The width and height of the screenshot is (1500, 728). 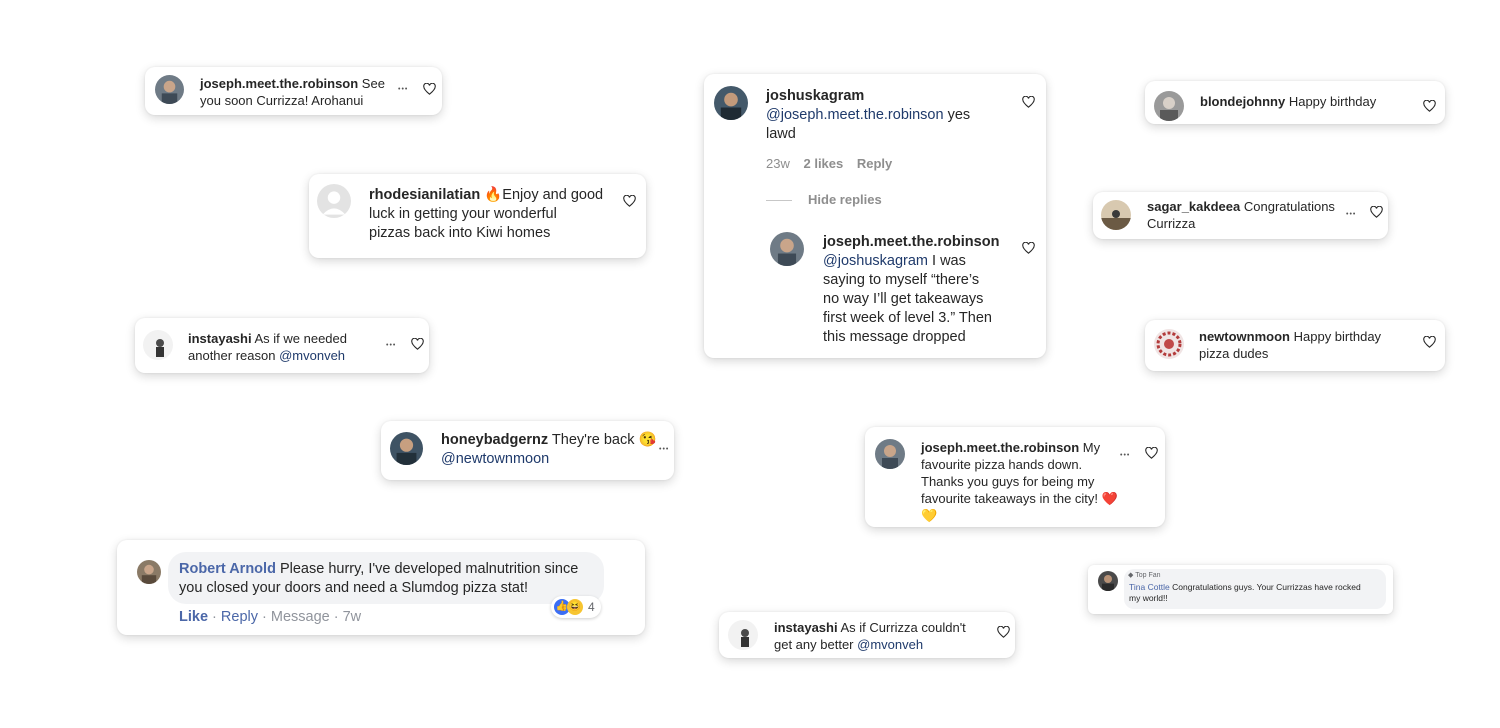 I want to click on like-link: Like, so click(x=193, y=617).